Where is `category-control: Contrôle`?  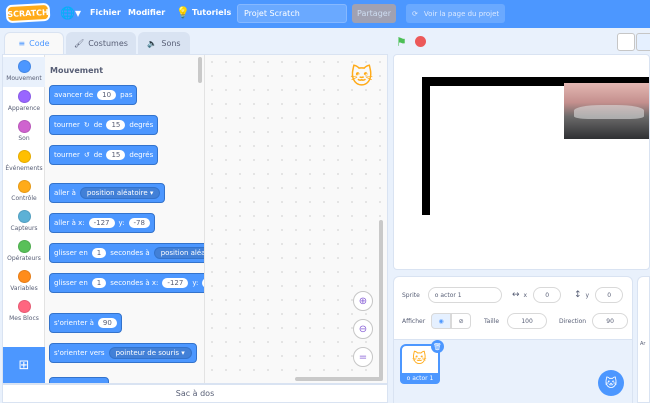 category-control: Contrôle is located at coordinates (24, 192).